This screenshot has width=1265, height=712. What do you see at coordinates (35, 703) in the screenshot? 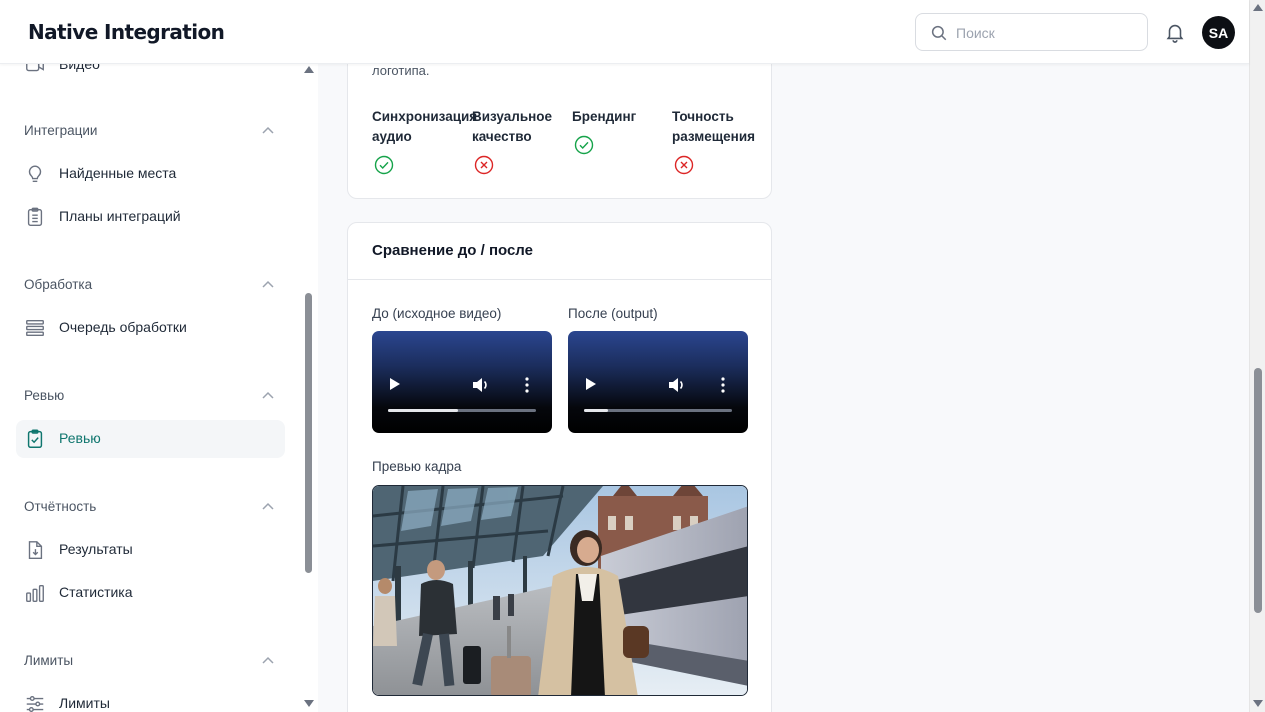
I see `sliders-icon` at bounding box center [35, 703].